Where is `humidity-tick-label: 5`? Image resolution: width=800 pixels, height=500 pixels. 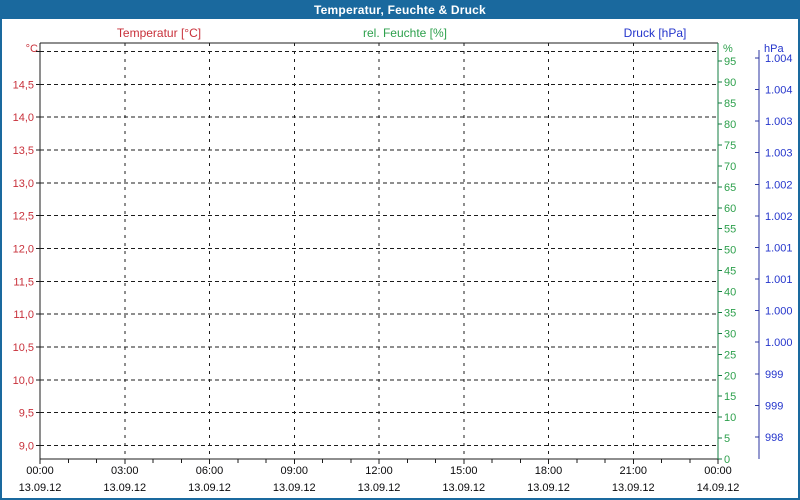 humidity-tick-label: 5 is located at coordinates (727, 439).